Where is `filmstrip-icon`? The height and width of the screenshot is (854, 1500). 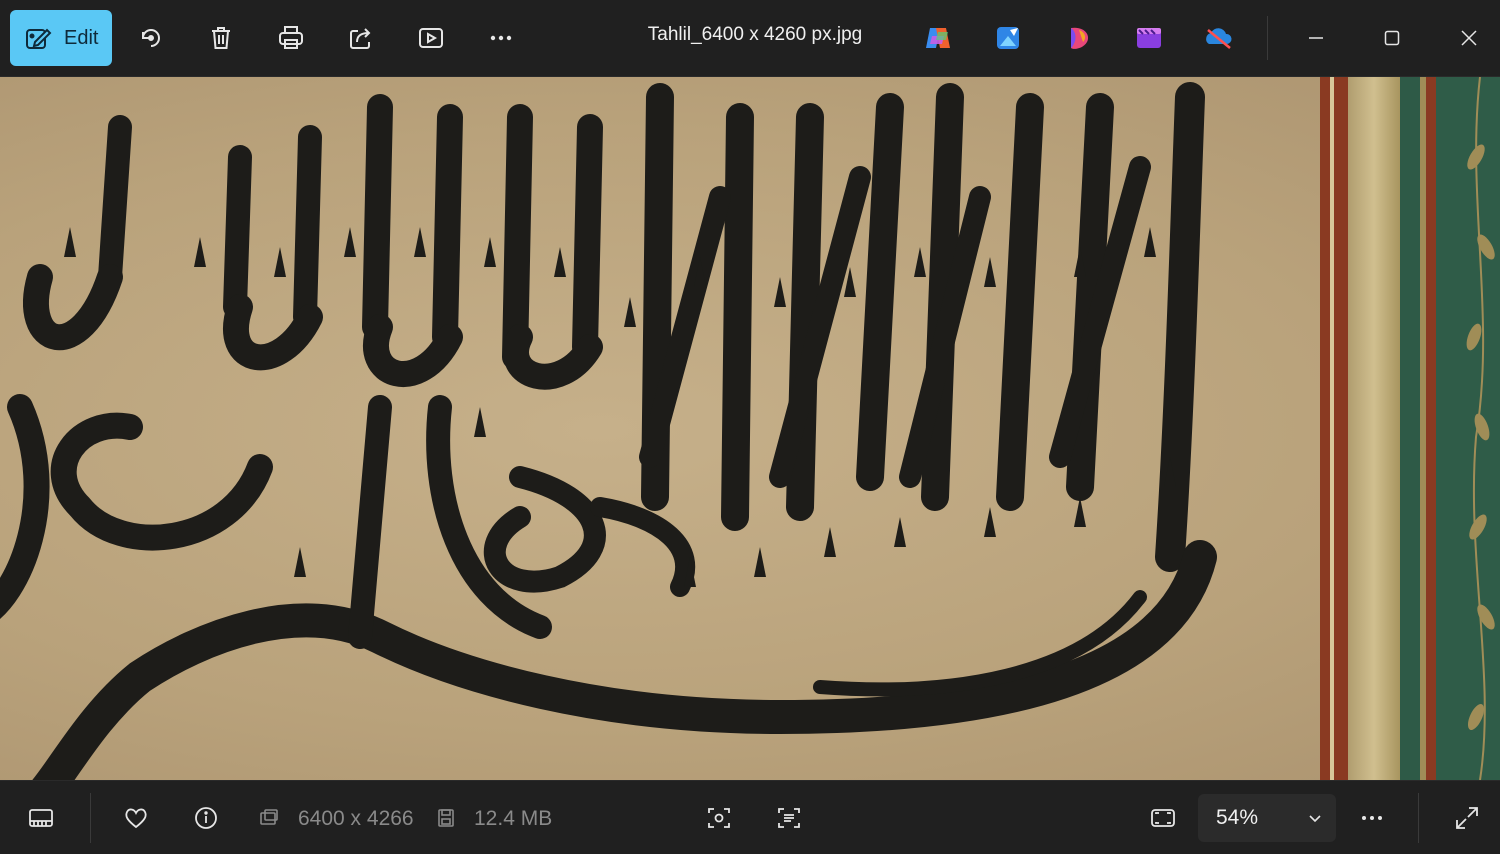
filmstrip-icon is located at coordinates (41, 818).